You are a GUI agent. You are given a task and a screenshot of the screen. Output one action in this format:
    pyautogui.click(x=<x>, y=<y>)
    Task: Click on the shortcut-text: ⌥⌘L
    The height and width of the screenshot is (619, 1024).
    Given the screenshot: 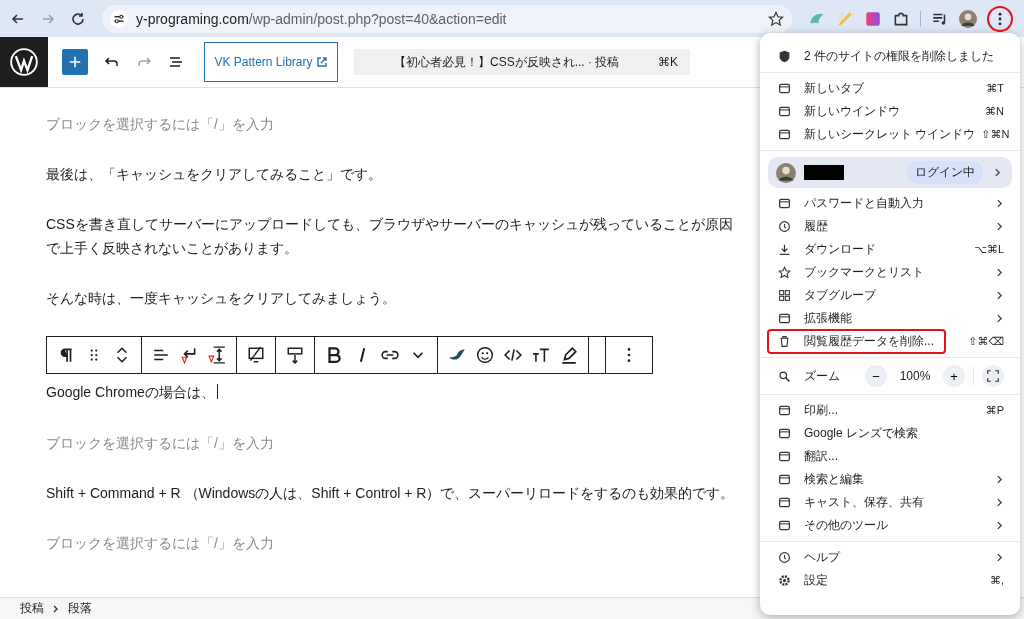 What is the action you would take?
    pyautogui.click(x=988, y=249)
    